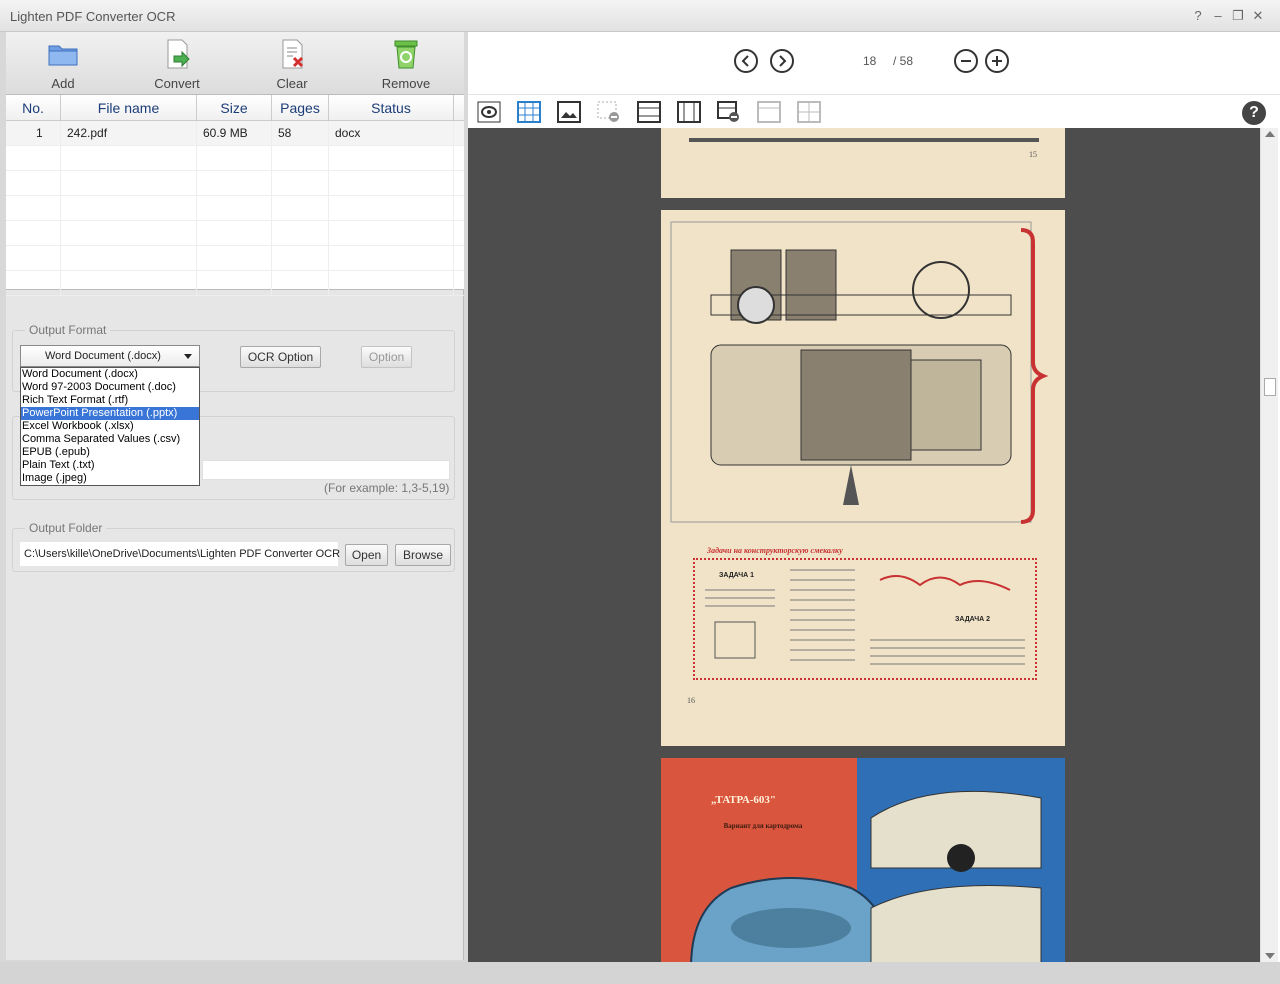 The image size is (1280, 984). What do you see at coordinates (387, 488) in the screenshot?
I see `page-range-hint: (For example: 1,3-5,19)` at bounding box center [387, 488].